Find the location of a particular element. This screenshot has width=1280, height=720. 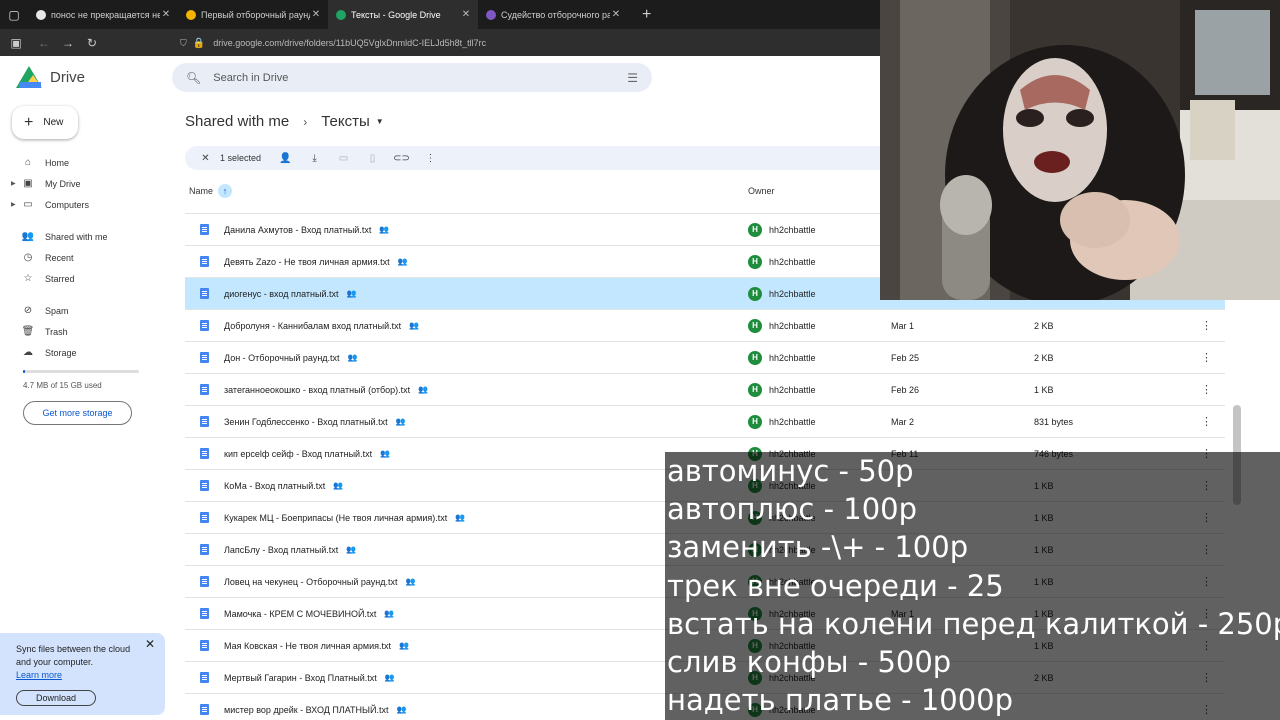

sidebar-item-my-drive: ▶ ▣ My Drive is located at coordinates (87, 183).